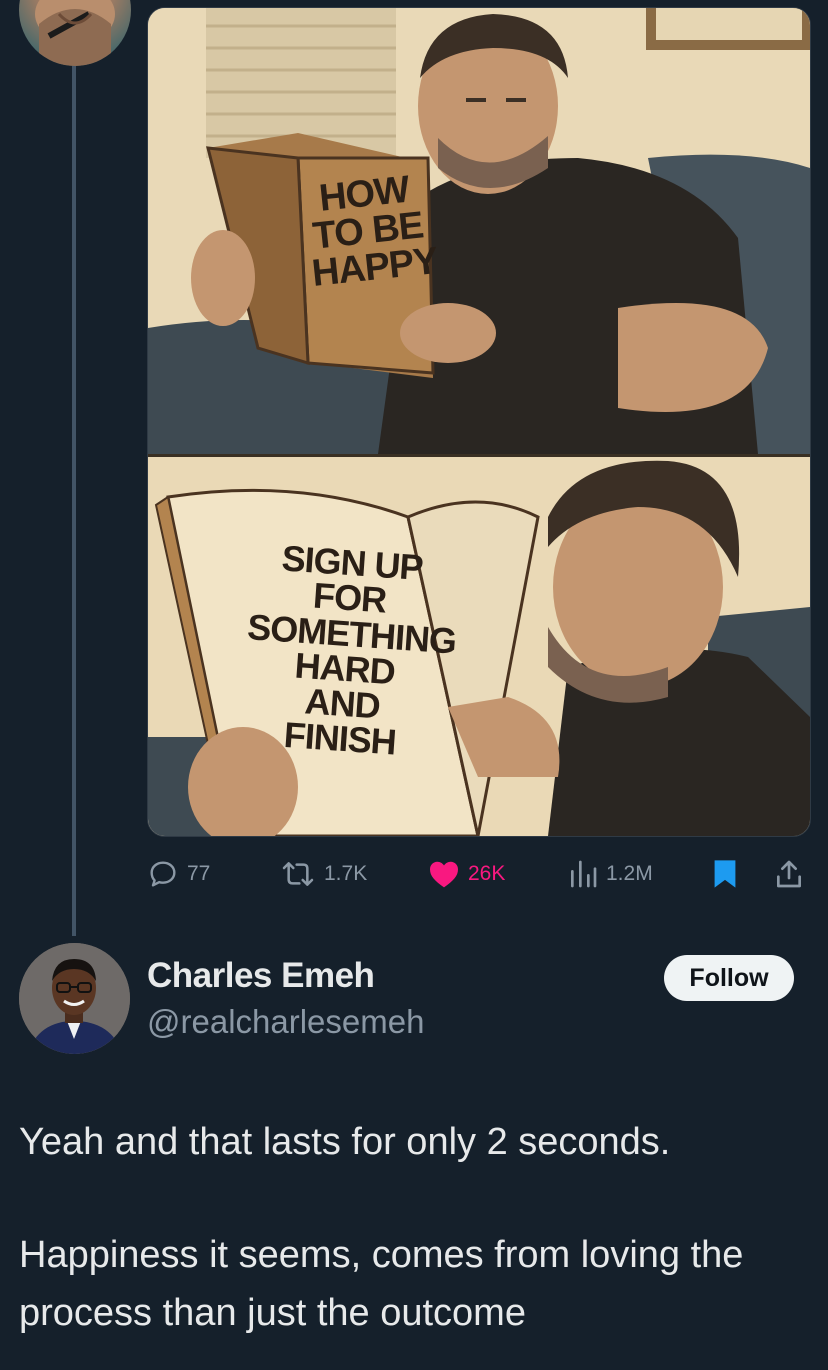 The image size is (828, 1370). What do you see at coordinates (345, 1142) in the screenshot?
I see `tweet-text-line-1: Yeah and that lasts for only 2 seconds.` at bounding box center [345, 1142].